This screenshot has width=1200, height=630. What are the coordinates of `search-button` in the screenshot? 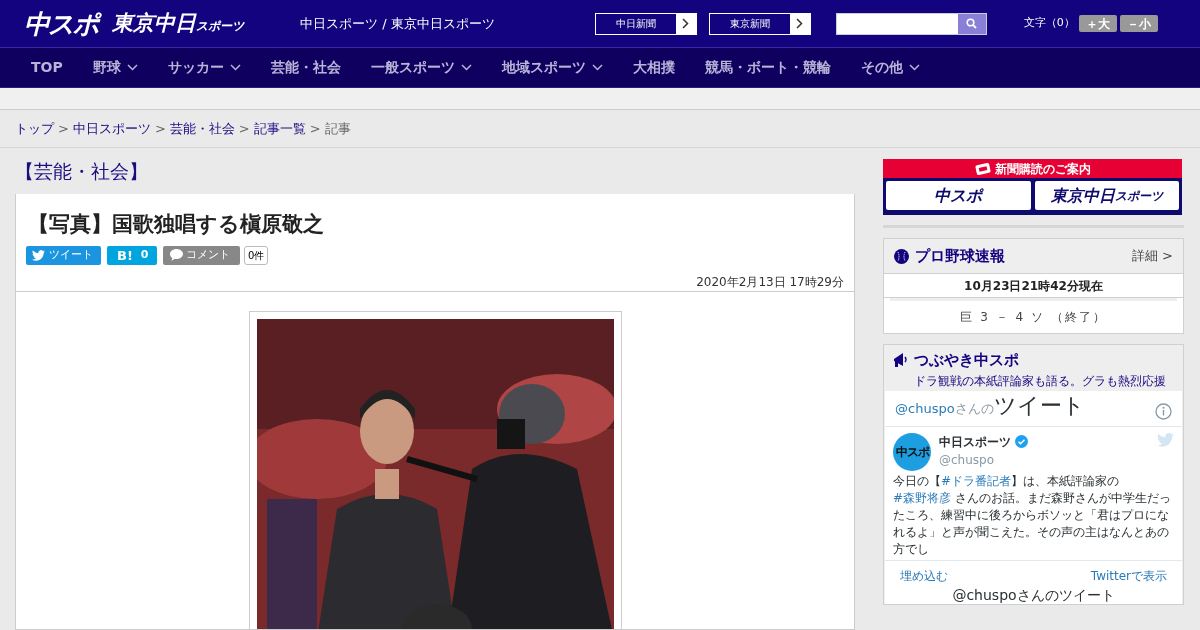 It's located at (971, 23).